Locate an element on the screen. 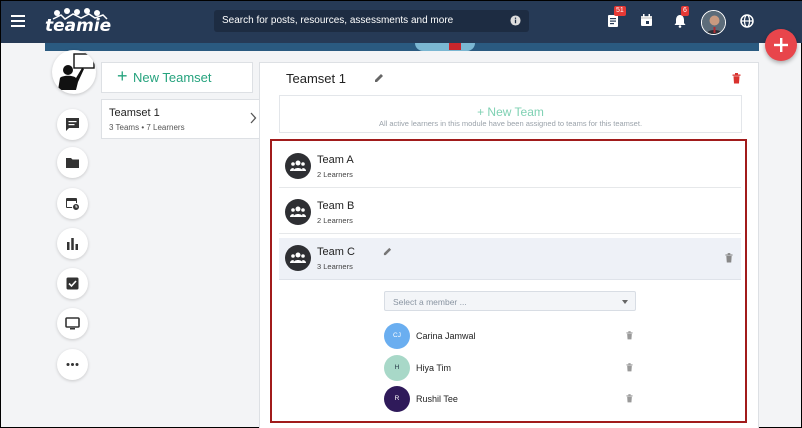  teamie-logo: teamie is located at coordinates (78, 21).